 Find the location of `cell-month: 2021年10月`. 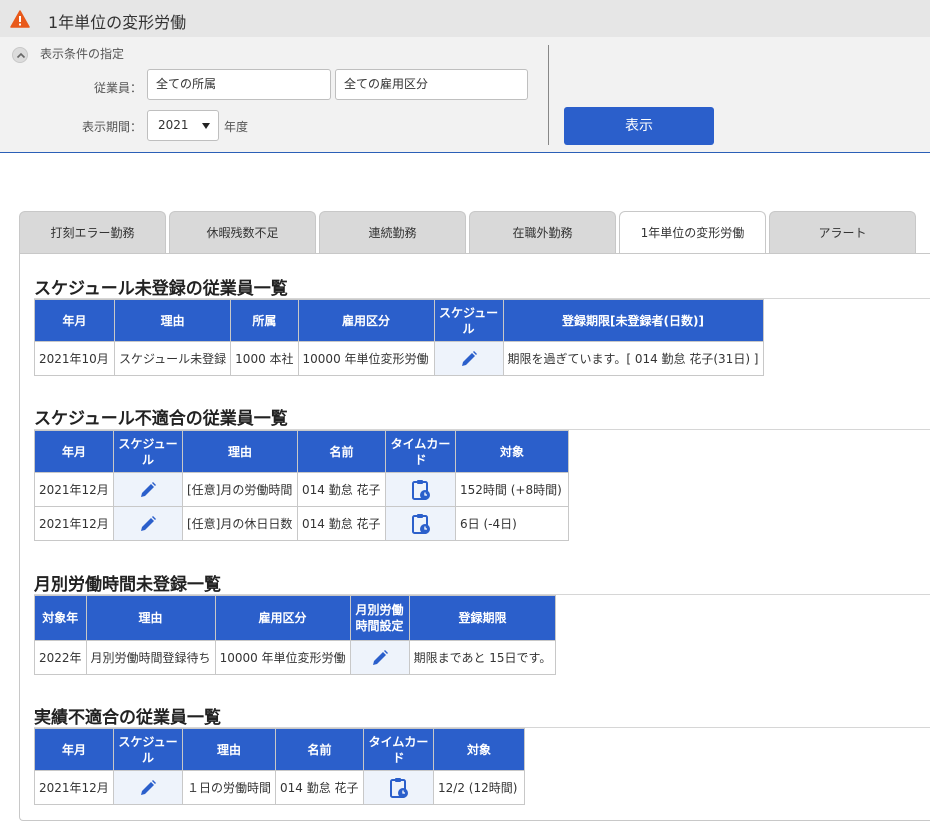

cell-month: 2021年10月 is located at coordinates (74, 358).